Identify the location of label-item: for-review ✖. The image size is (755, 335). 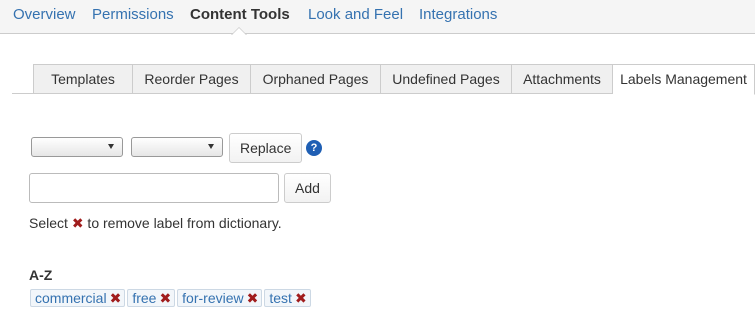
(220, 298).